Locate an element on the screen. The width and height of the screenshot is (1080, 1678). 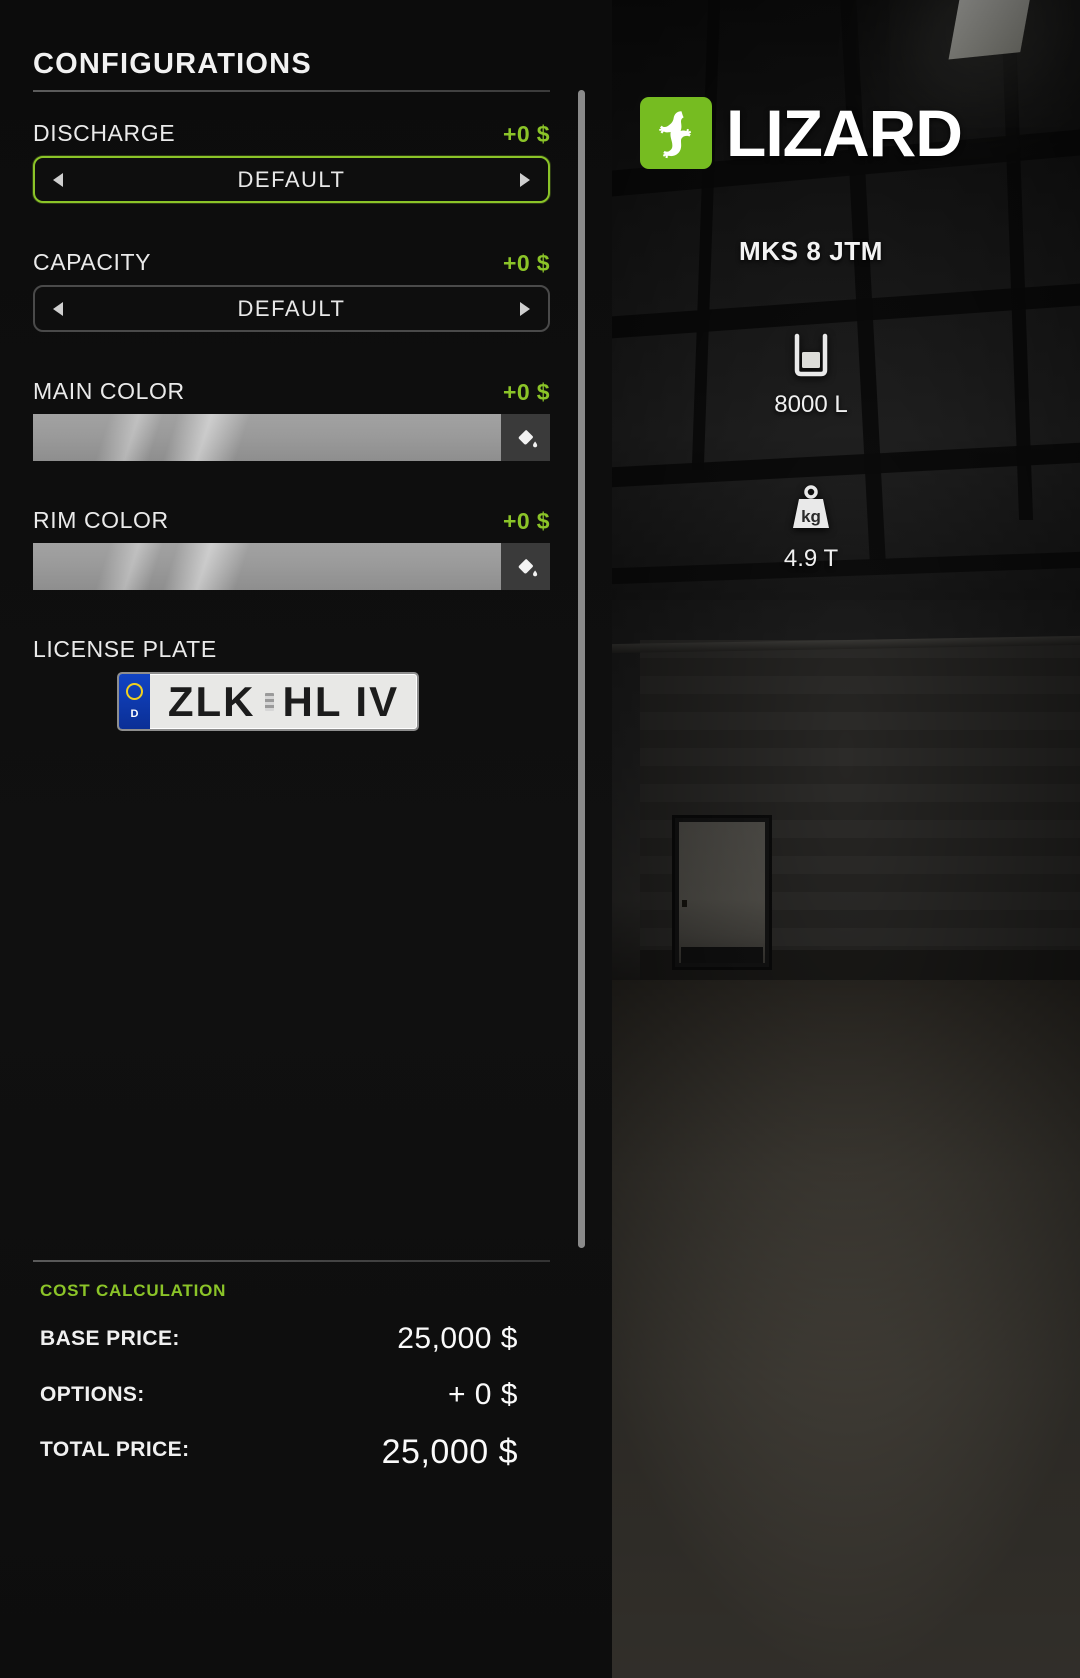
license-plate-suffix: HL IV is located at coordinates (341, 701).